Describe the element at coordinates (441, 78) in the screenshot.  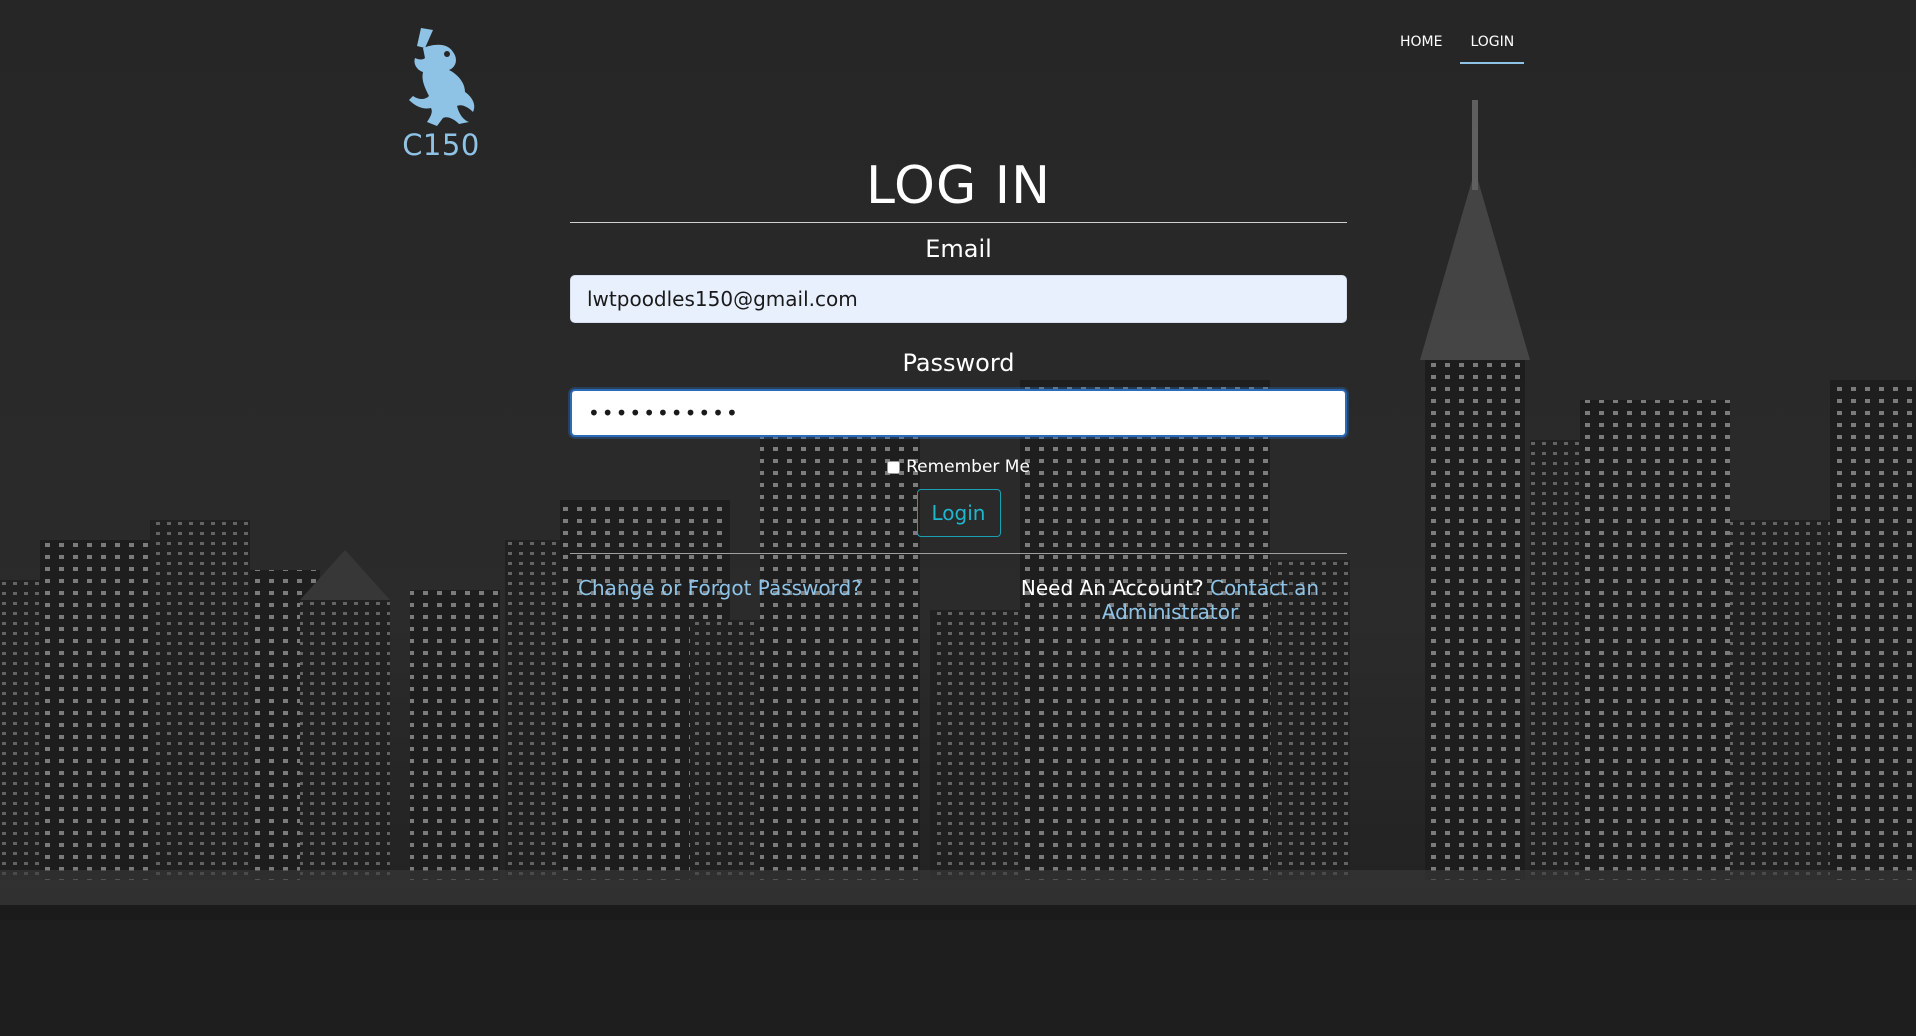
I see `lion-rampant-icon` at that location.